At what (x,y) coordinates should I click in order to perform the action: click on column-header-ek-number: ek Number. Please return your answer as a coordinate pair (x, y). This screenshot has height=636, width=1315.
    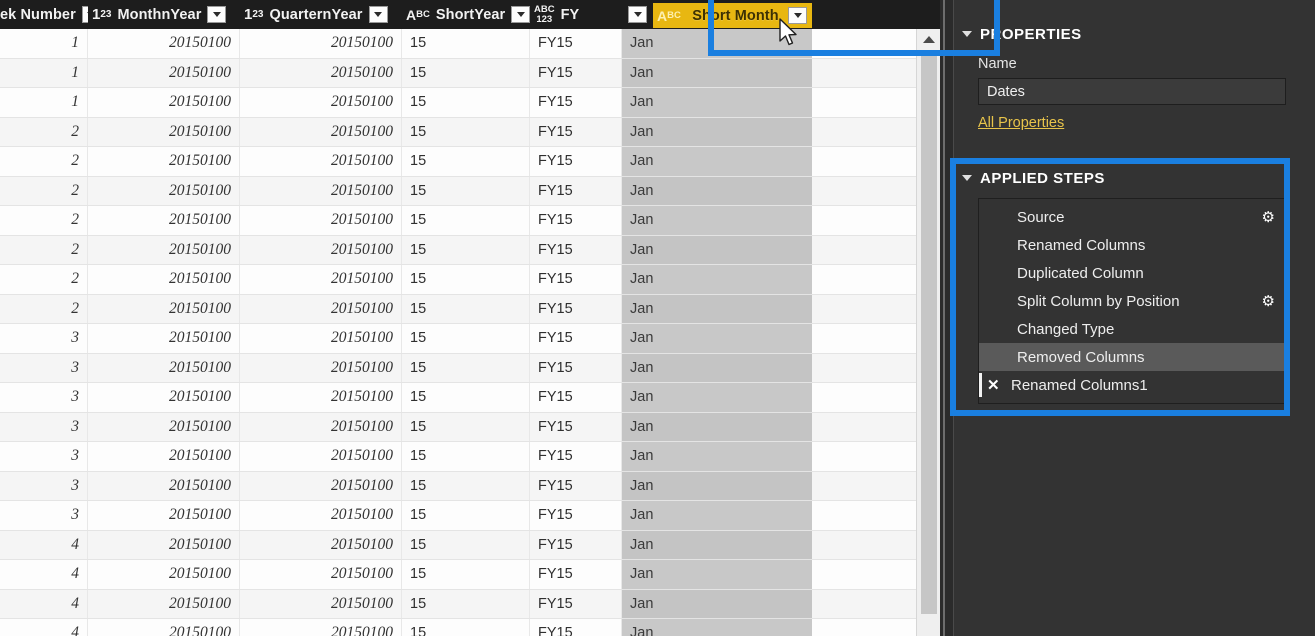
    Looking at the image, I should click on (44, 14).